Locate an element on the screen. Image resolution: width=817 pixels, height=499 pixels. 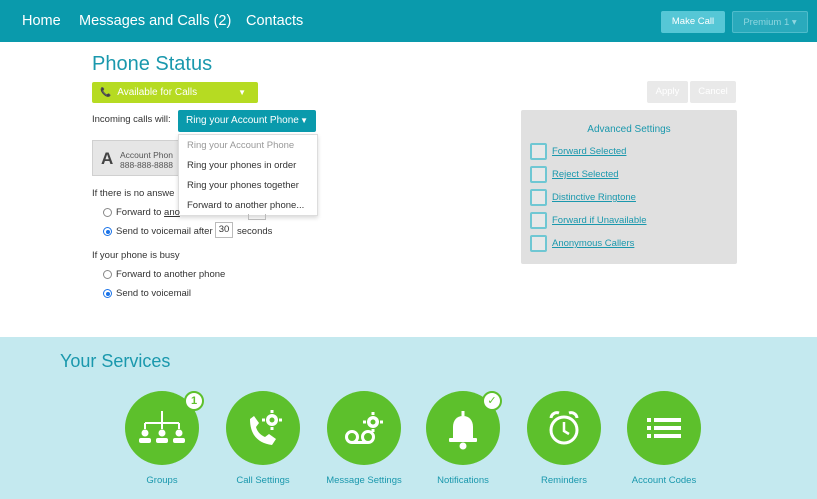
ring-mode-value: Ring your Account Phone is located at coordinates (242, 120).